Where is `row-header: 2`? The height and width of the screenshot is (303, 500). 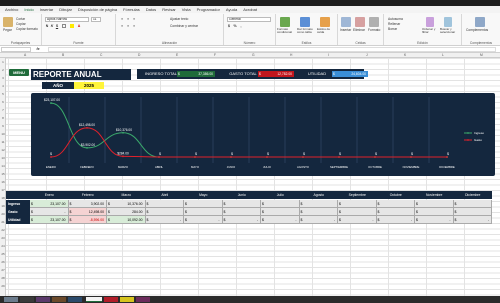 row-header: 2 is located at coordinates (3, 70).